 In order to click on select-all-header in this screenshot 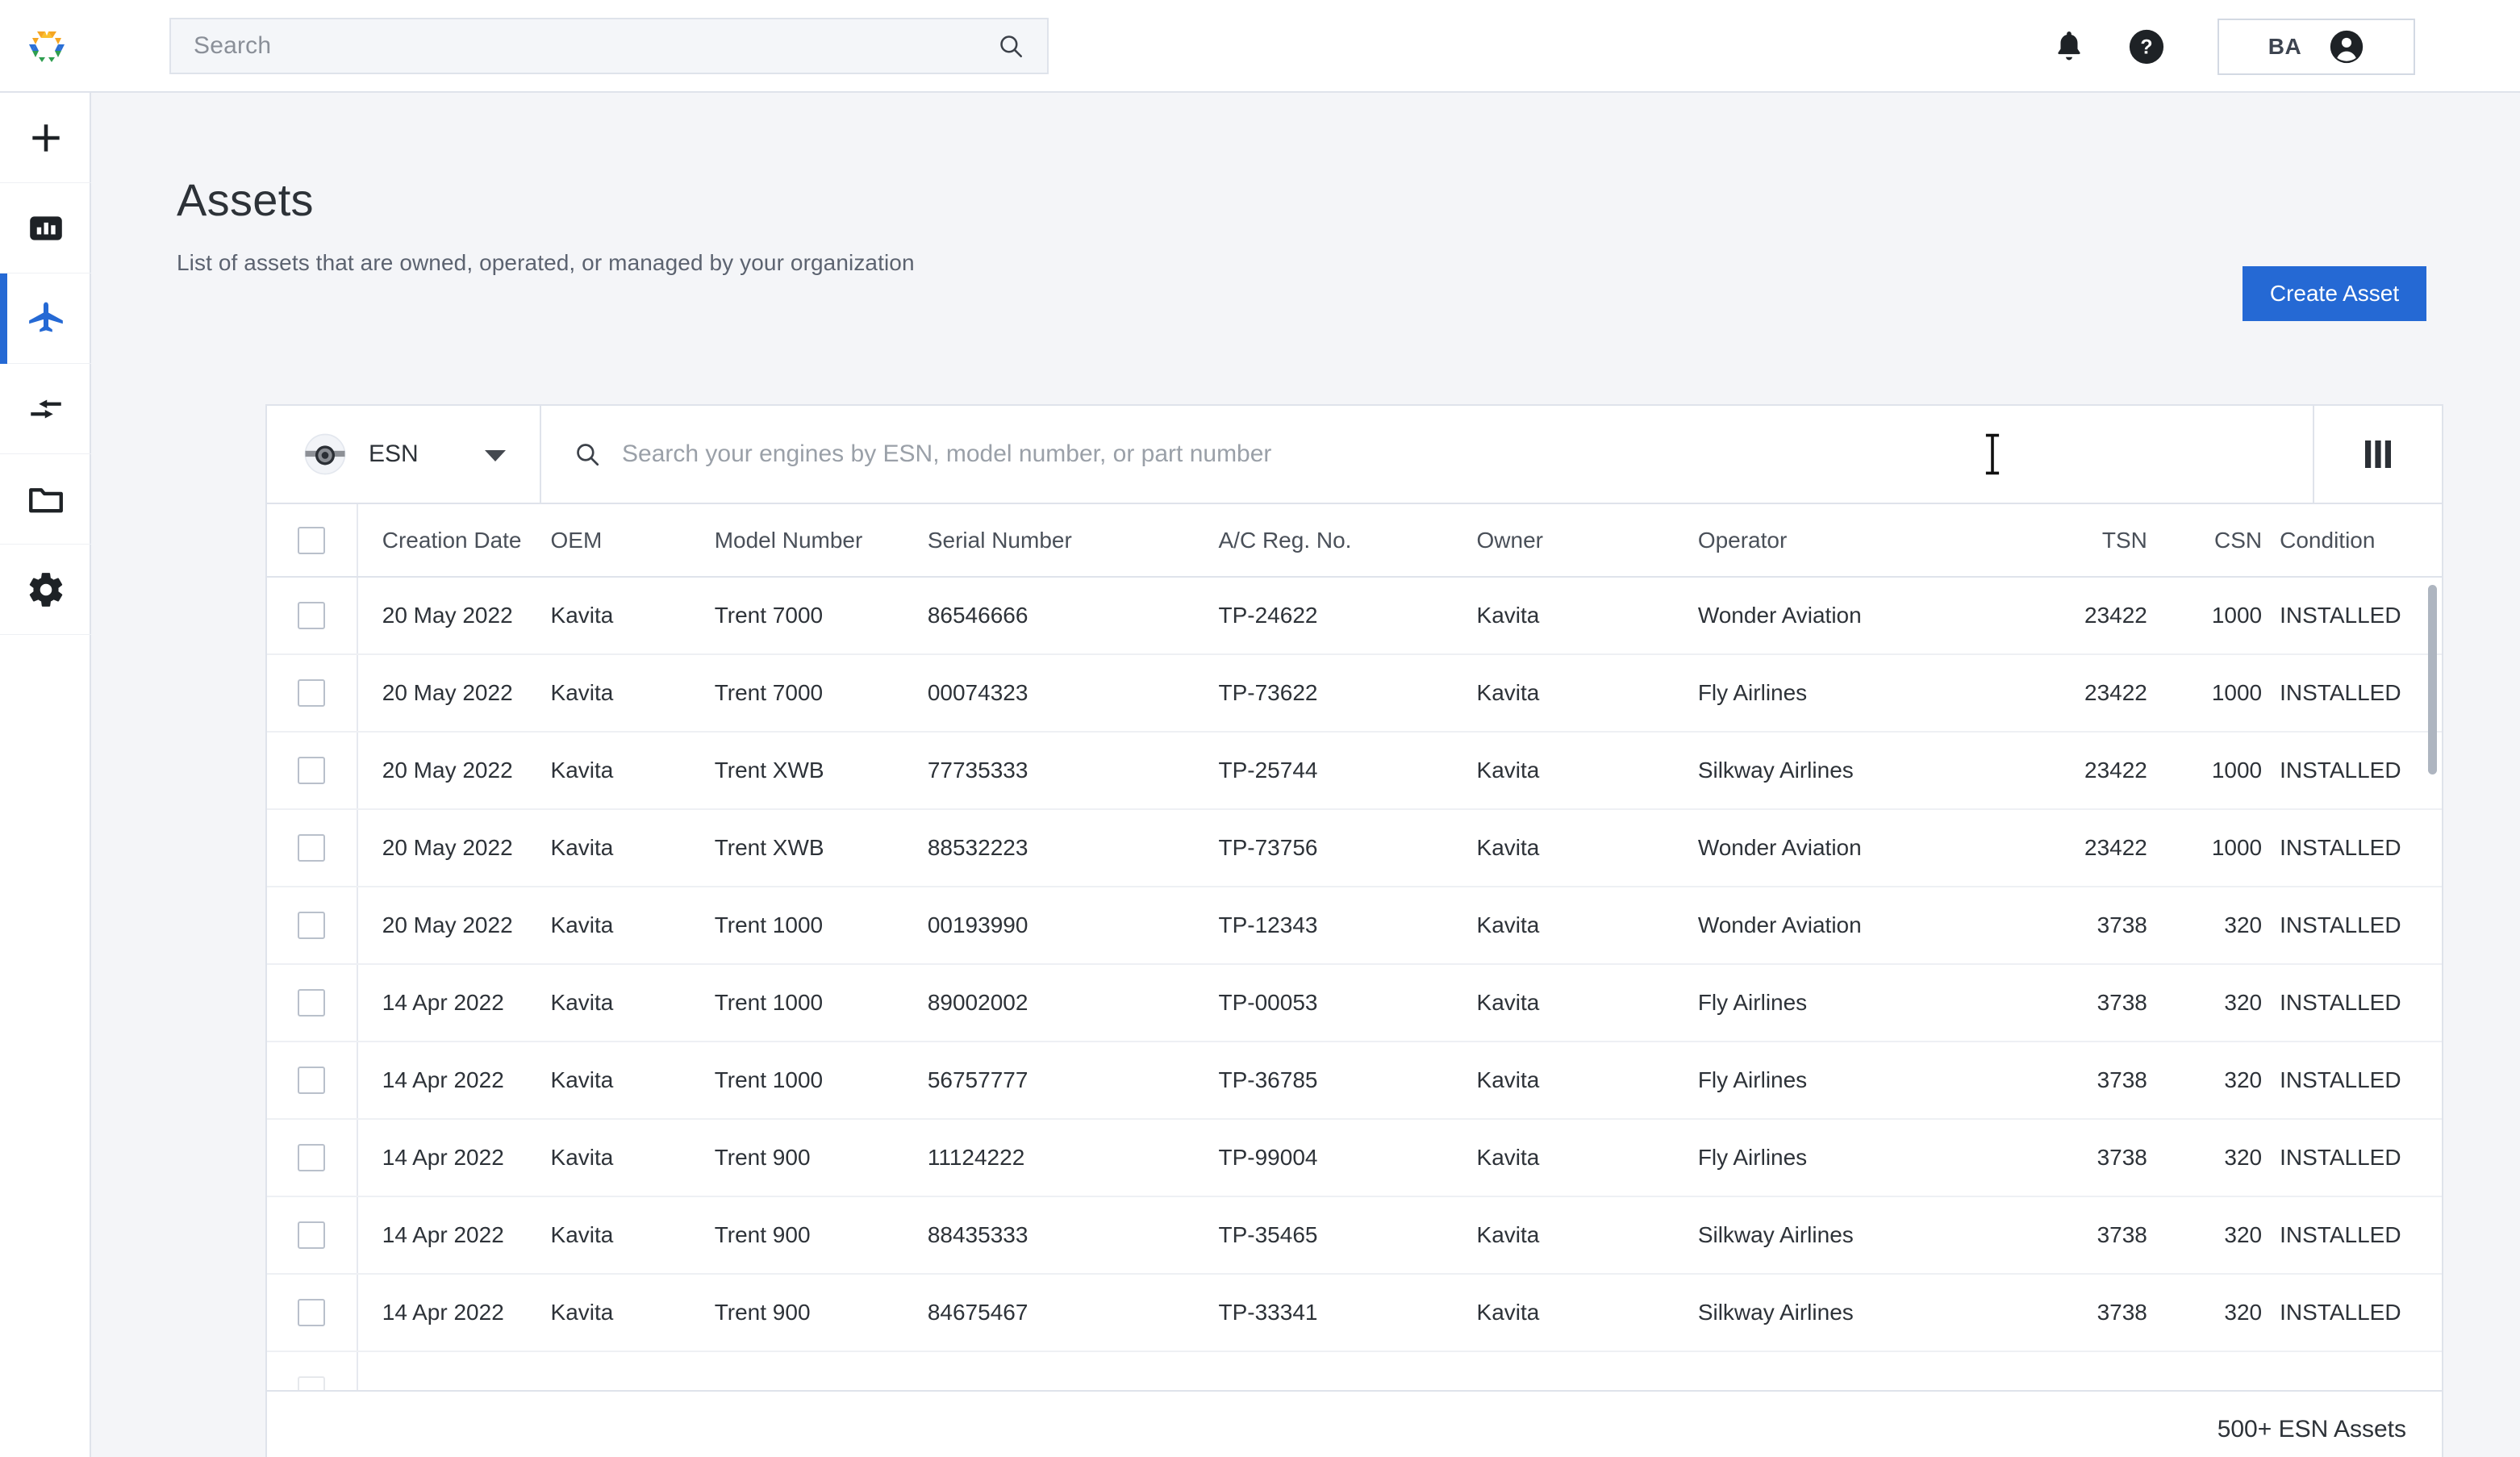, I will do `click(312, 541)`.